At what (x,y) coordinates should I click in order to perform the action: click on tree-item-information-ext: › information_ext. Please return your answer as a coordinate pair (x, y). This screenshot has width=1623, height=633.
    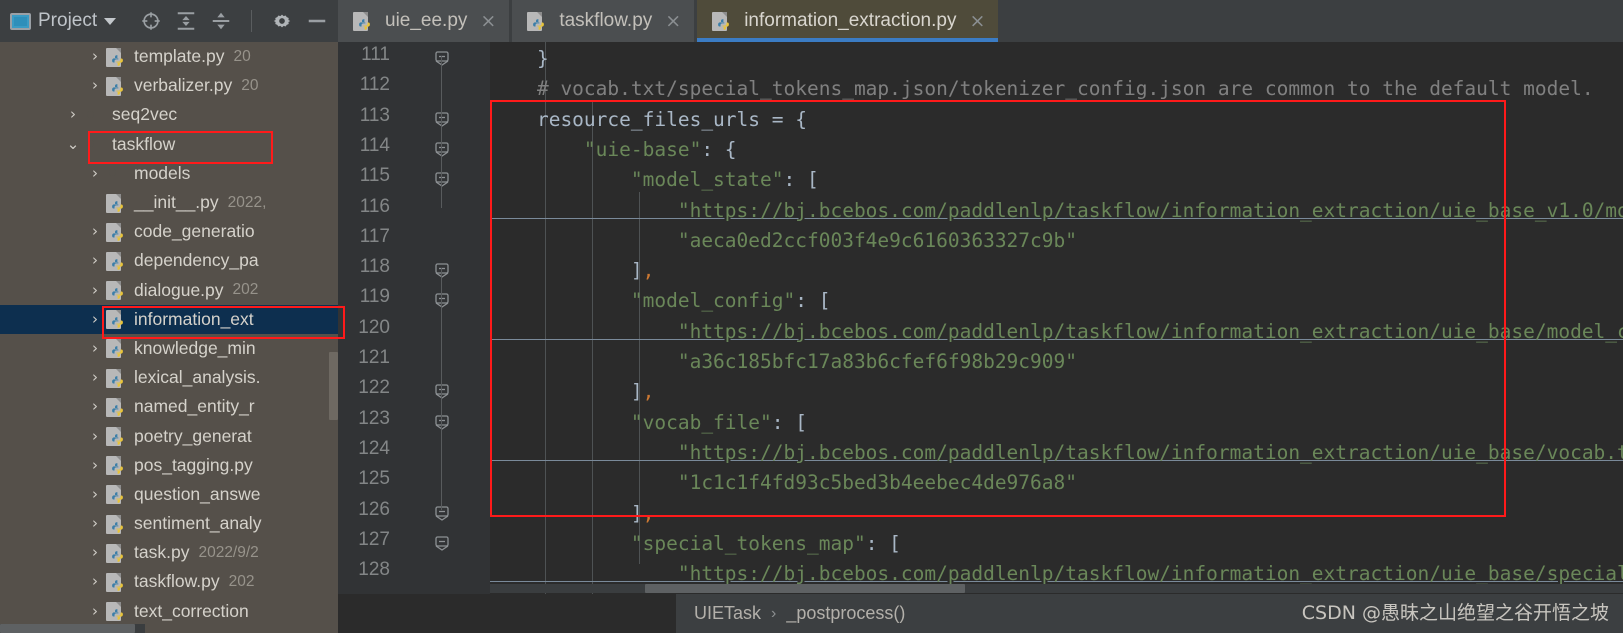
    Looking at the image, I should click on (169, 319).